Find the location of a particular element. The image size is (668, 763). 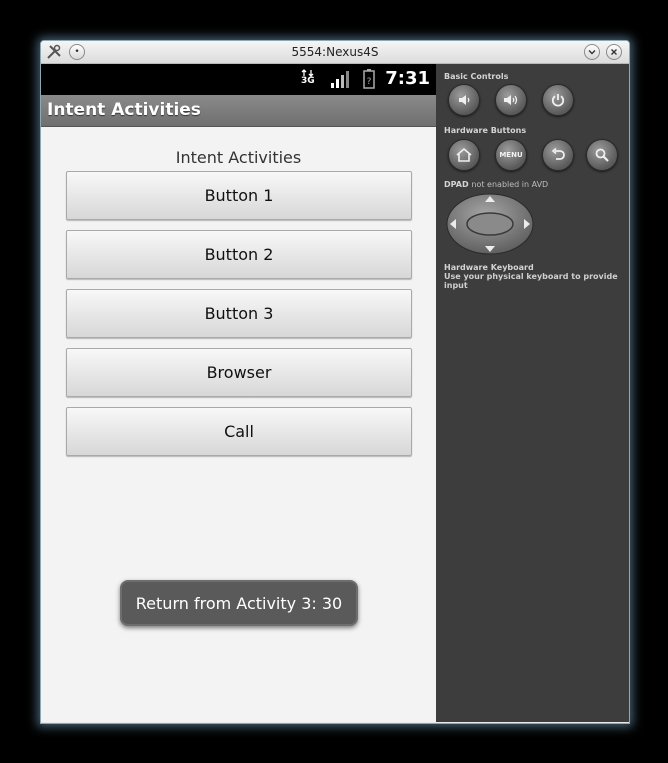

search-button is located at coordinates (602, 155).